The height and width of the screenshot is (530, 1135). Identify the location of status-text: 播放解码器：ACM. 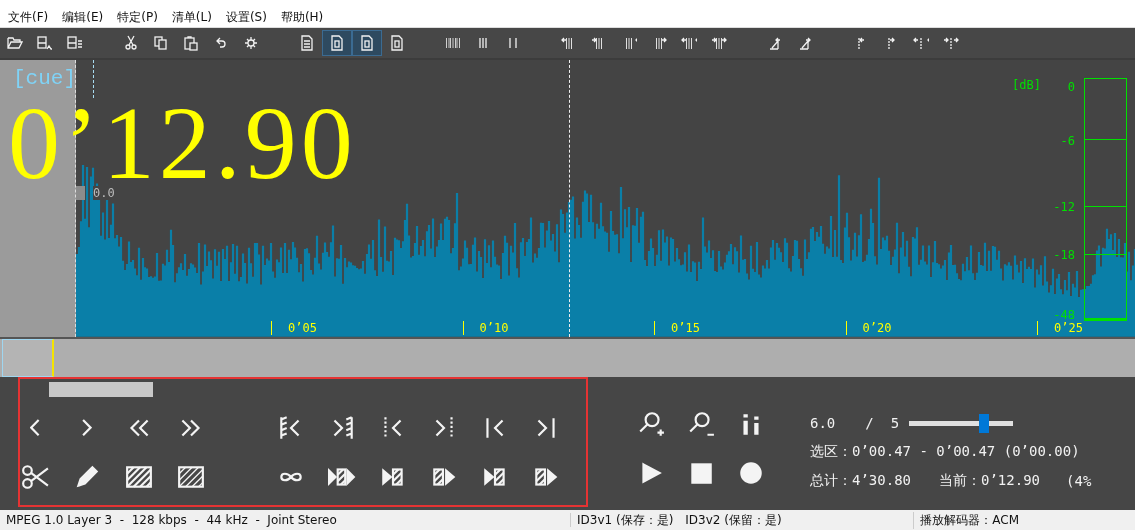
(970, 520).